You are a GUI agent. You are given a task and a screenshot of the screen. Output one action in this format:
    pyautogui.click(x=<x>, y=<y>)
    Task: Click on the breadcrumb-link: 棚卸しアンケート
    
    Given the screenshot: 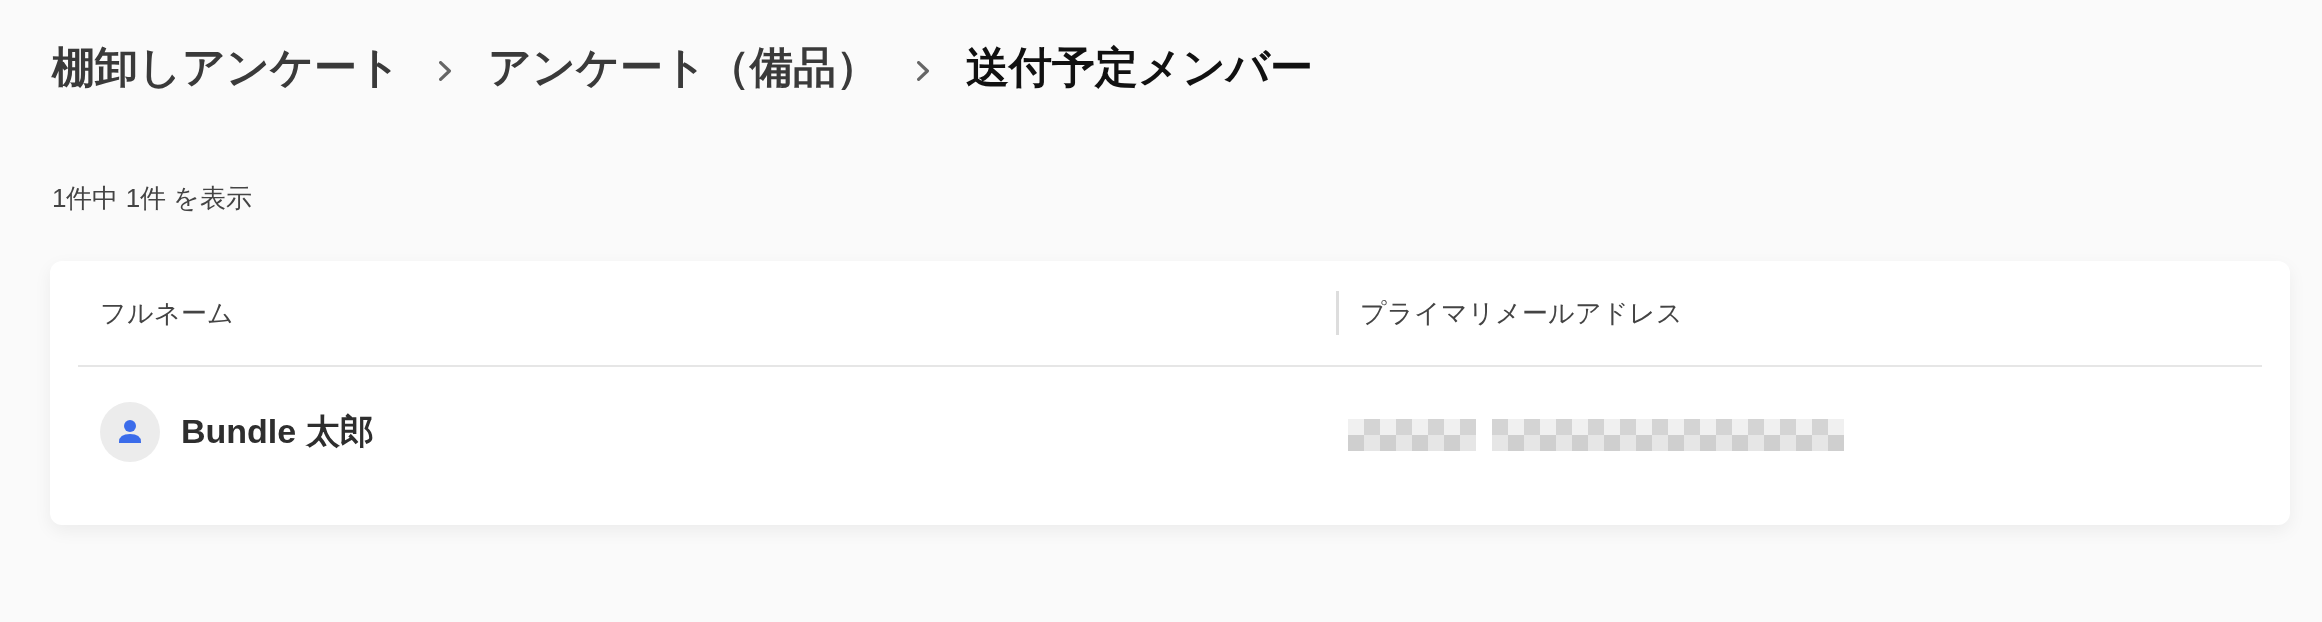 What is the action you would take?
    pyautogui.click(x=226, y=68)
    